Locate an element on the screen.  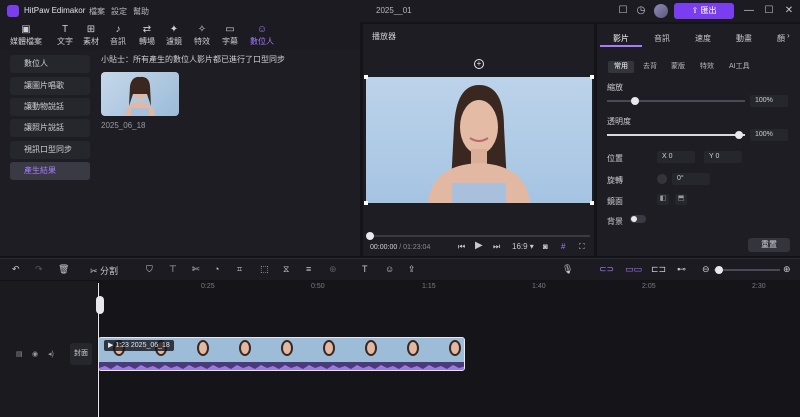
align-icon: ≡ is located at coordinates (308, 269).